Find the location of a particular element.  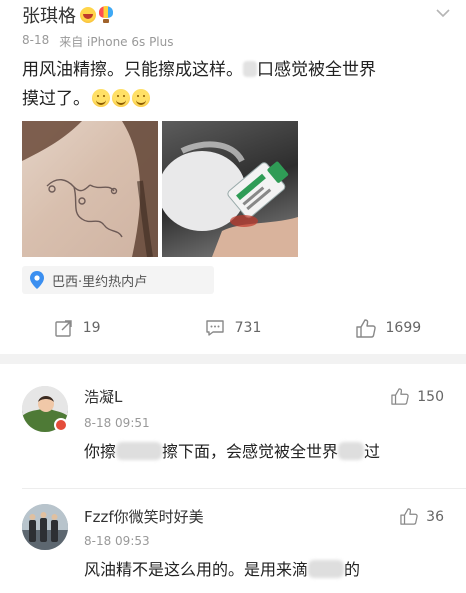

post-text-line2: 摸过了。 is located at coordinates (56, 99).